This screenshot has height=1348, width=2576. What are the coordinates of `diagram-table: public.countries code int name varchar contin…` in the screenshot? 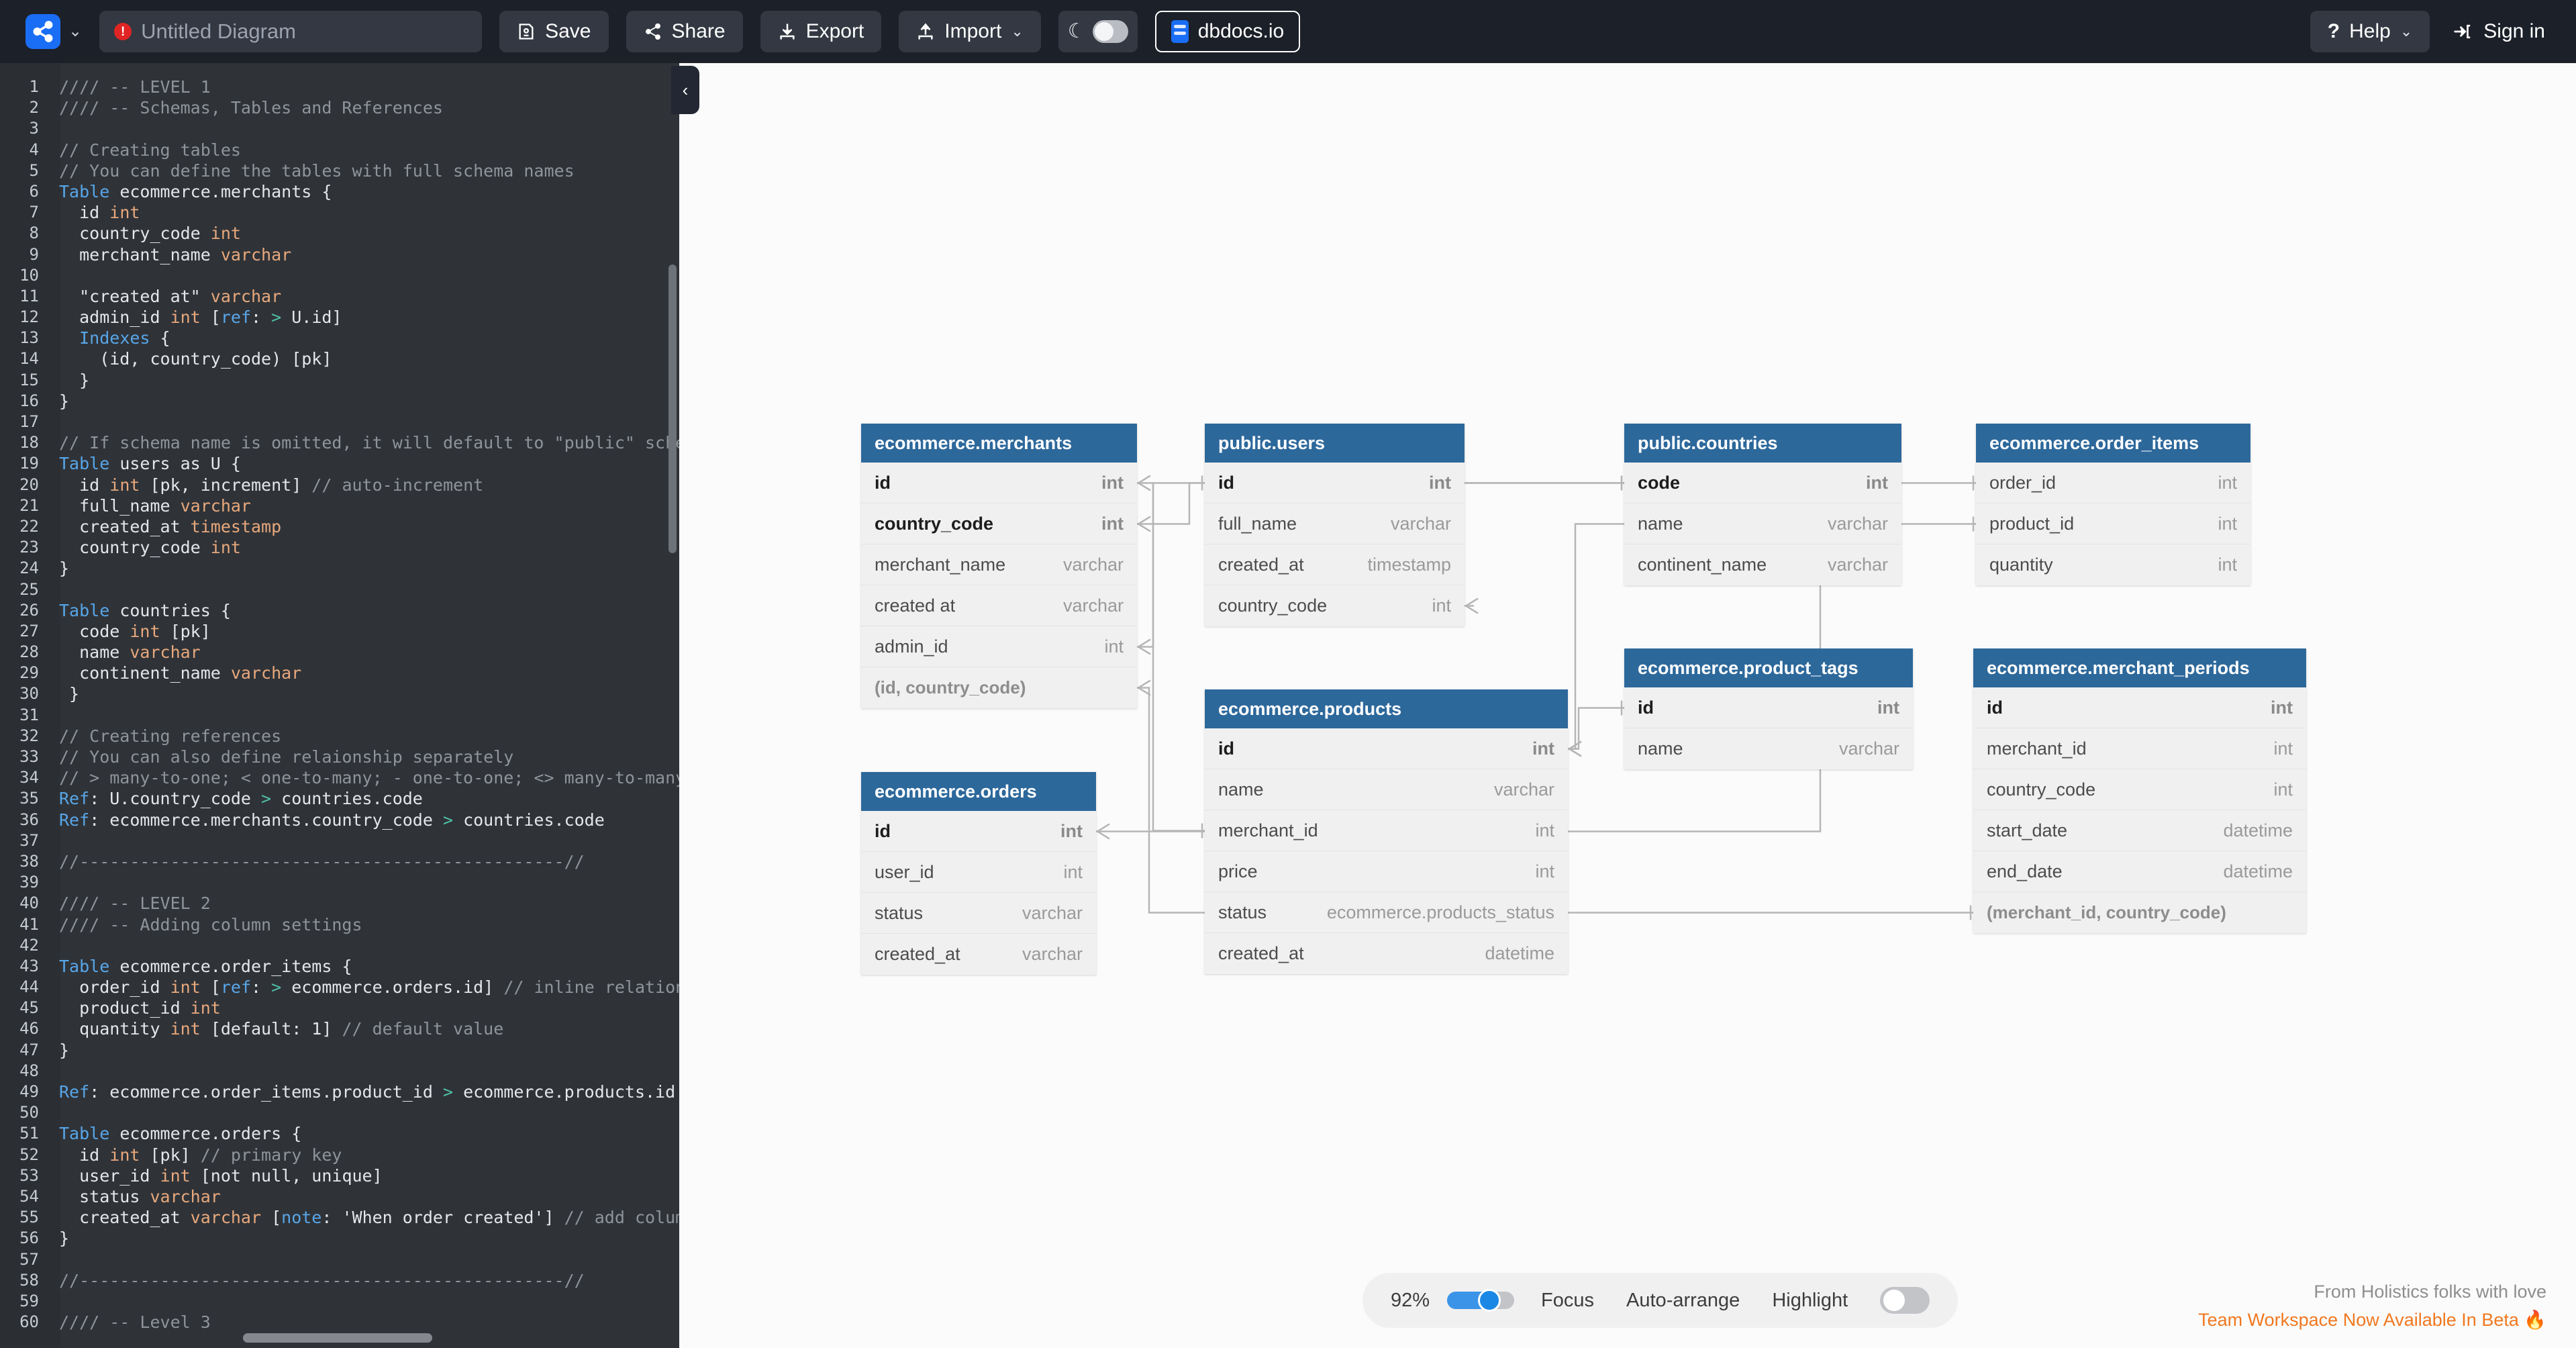 It's located at (1762, 504).